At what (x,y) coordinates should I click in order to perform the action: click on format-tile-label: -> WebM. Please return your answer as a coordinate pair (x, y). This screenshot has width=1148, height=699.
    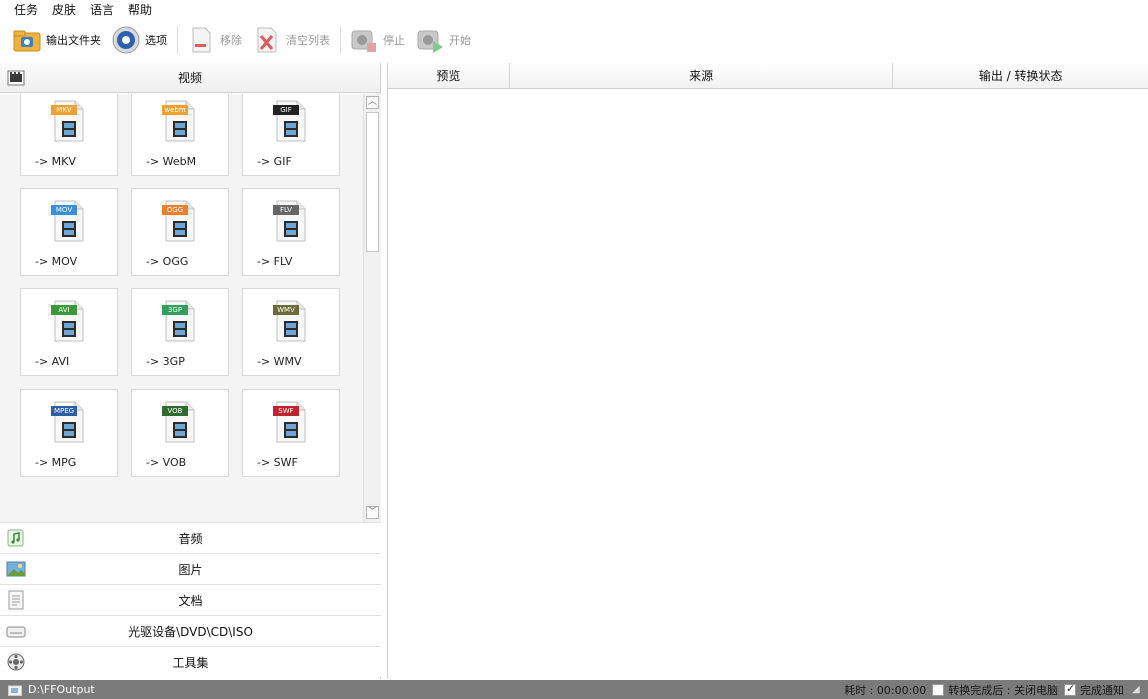
    Looking at the image, I should click on (171, 161).